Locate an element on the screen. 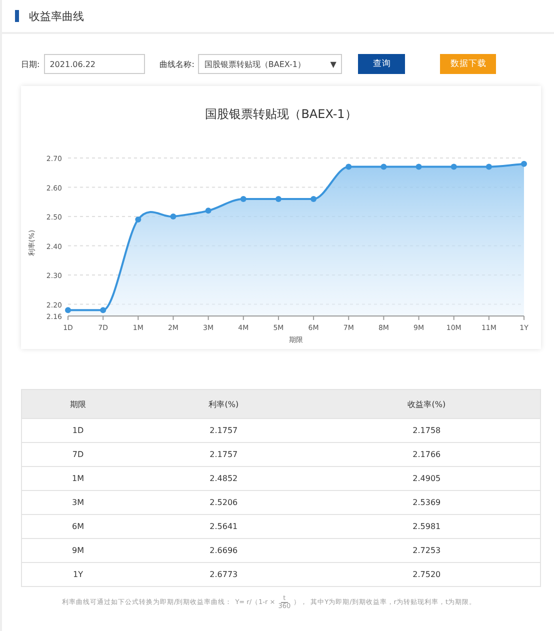  table-cell: 1M is located at coordinates (78, 478).